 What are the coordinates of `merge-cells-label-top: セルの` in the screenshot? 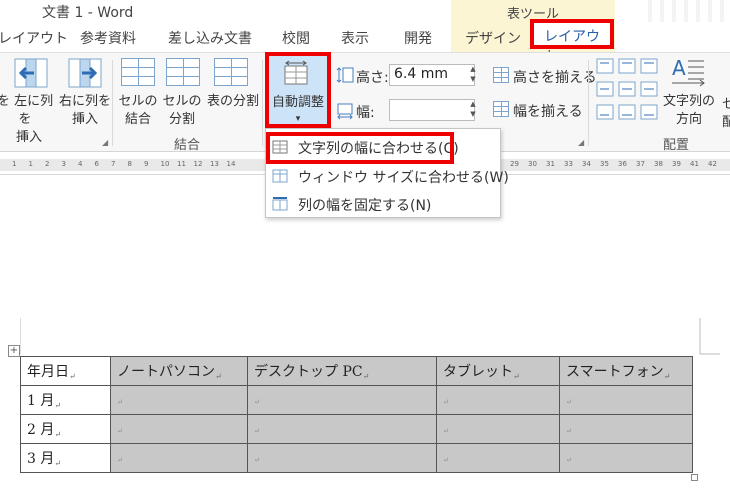 It's located at (138, 101).